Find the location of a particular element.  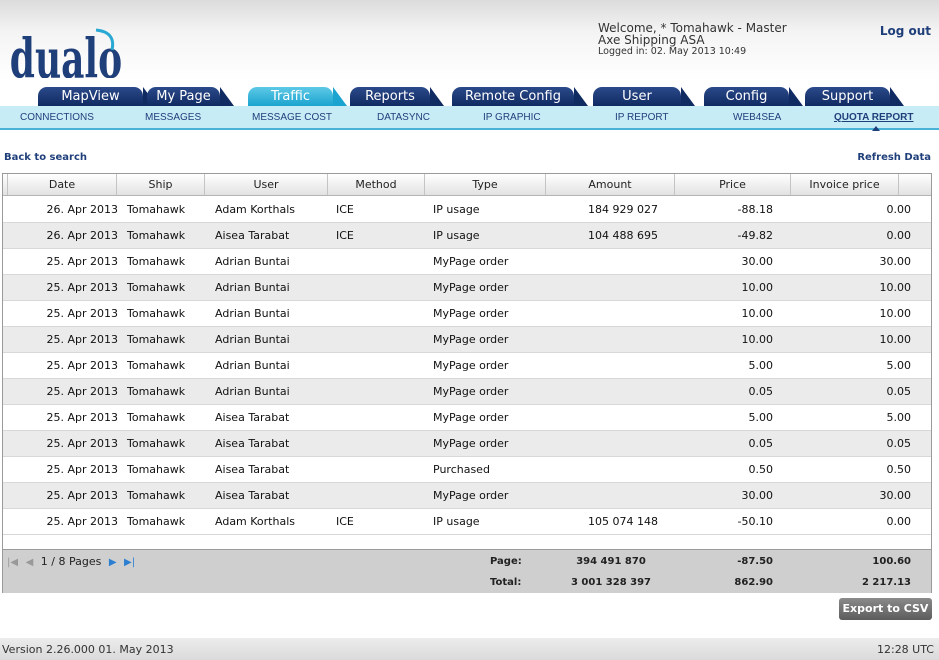

dualog-logo: dualog is located at coordinates (77, 50).